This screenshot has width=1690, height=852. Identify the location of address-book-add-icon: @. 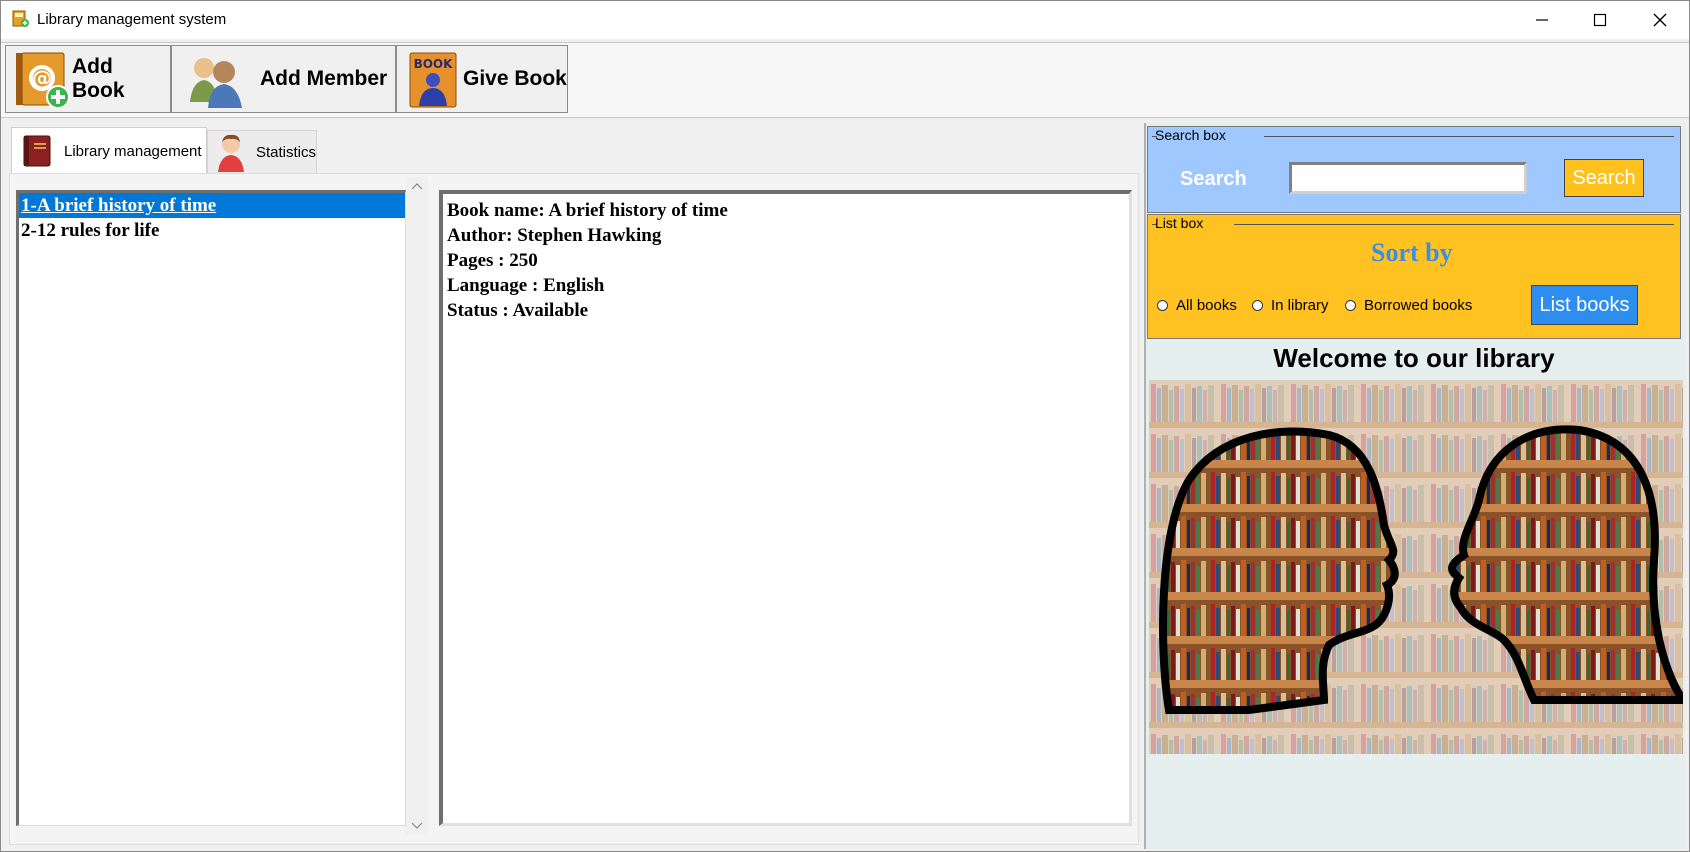
(43, 80).